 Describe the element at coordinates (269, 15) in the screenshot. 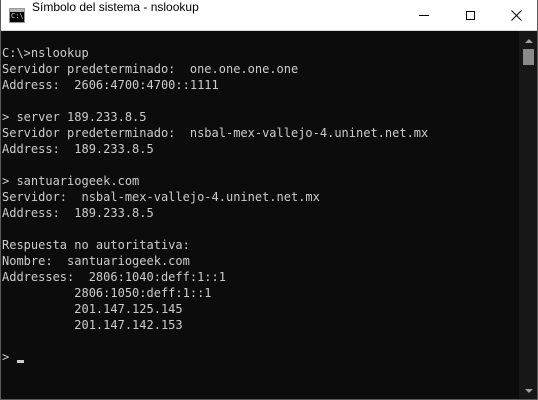

I see `title-bar: Símbolo del sistema - nslookup` at that location.